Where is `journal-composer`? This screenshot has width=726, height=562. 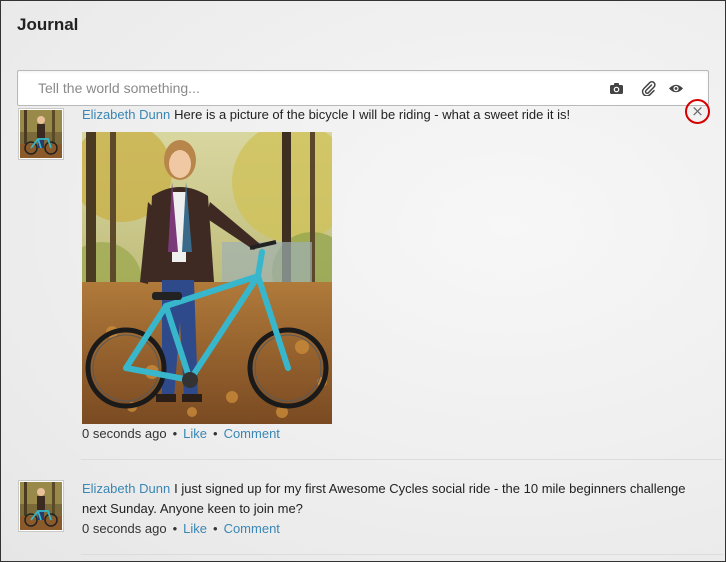 journal-composer is located at coordinates (363, 88).